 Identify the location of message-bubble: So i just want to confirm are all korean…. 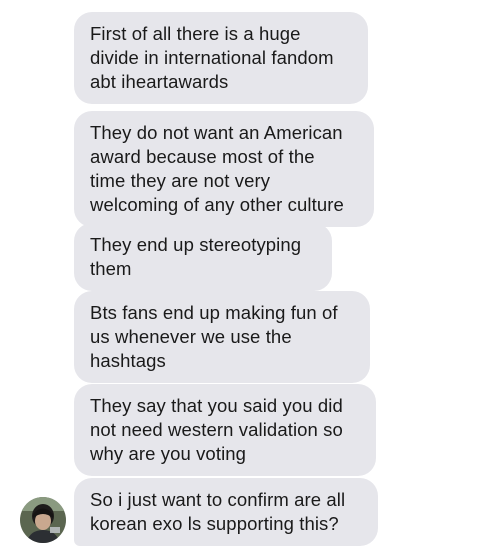
(226, 512).